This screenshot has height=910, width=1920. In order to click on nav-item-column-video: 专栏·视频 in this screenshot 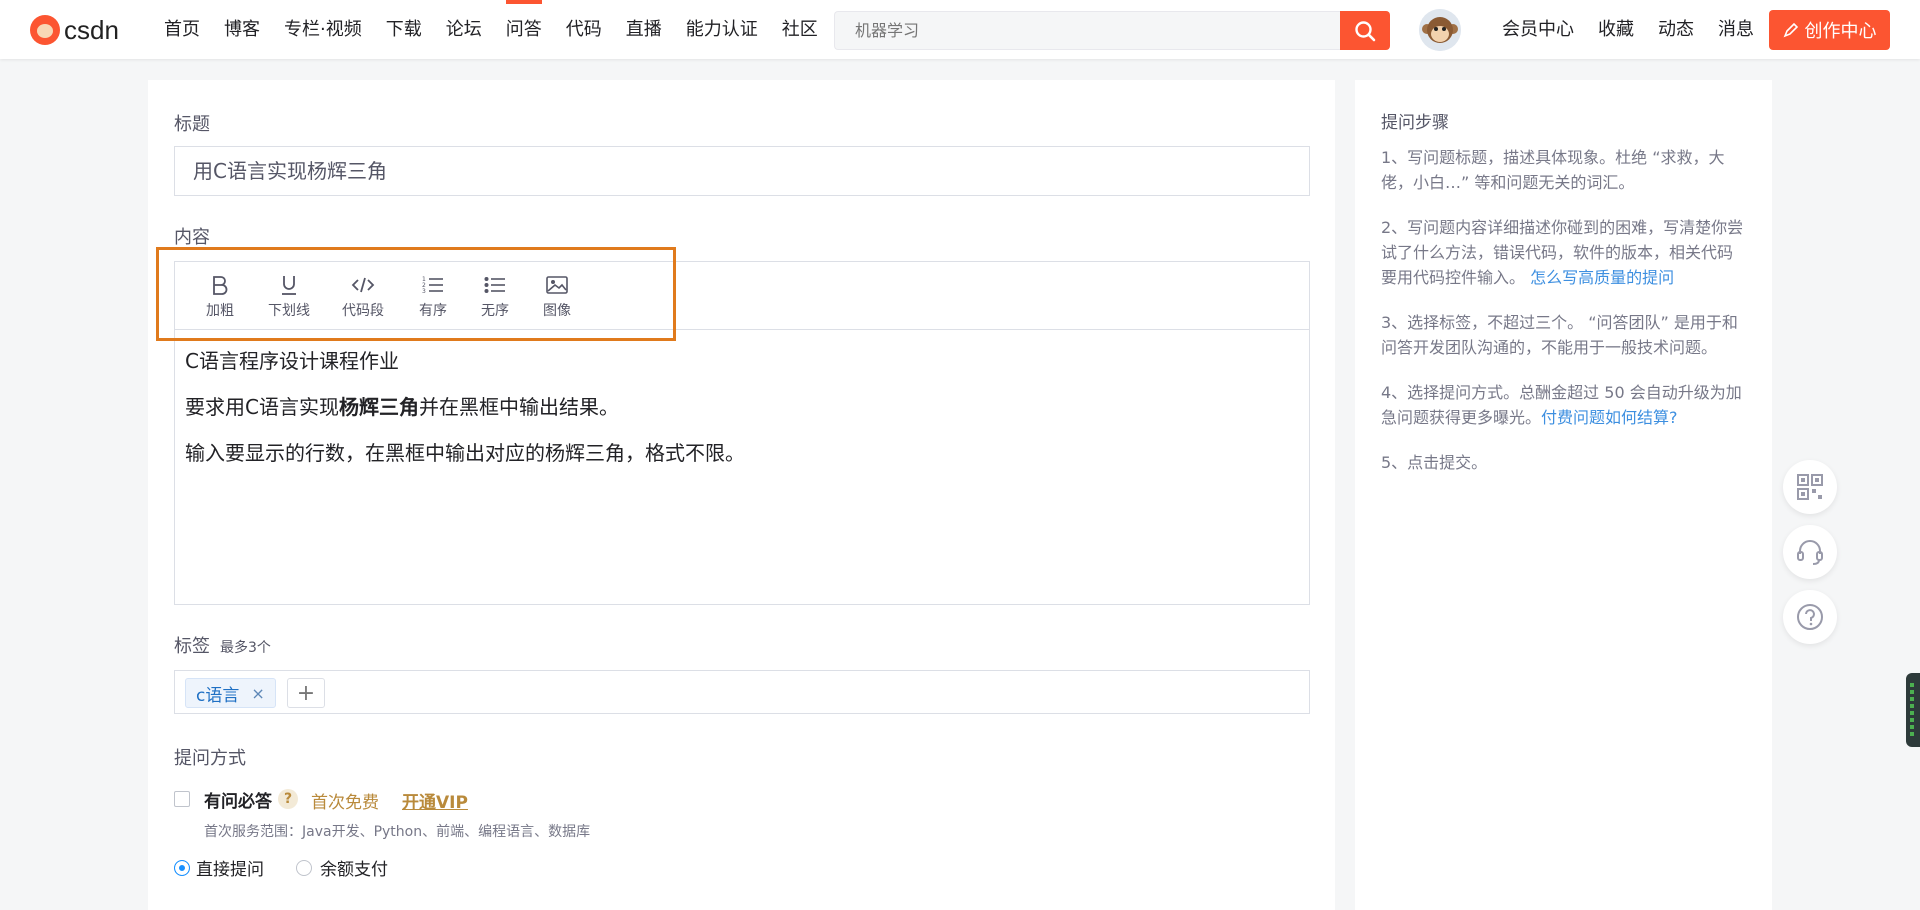, I will do `click(323, 29)`.